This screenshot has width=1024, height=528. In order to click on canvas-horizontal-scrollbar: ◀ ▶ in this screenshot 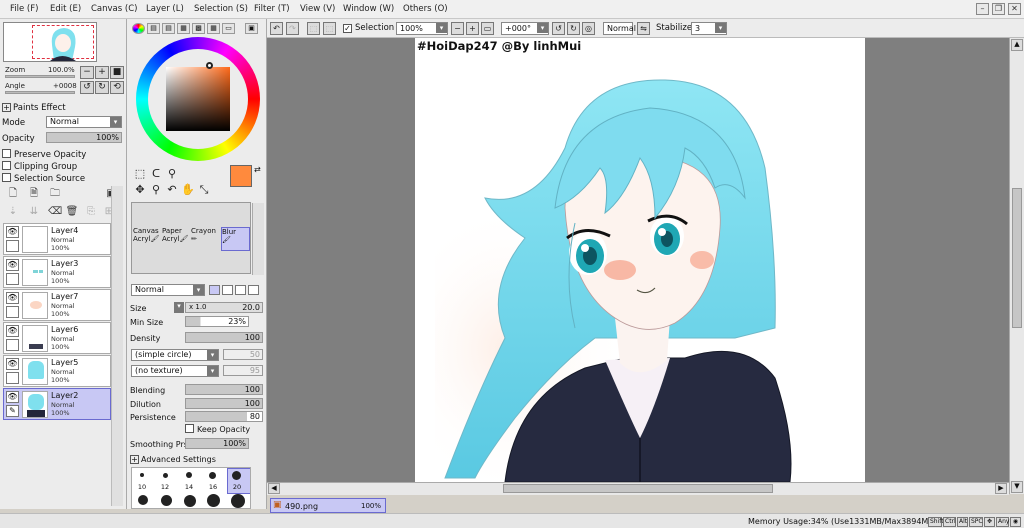, I will do `click(638, 488)`.